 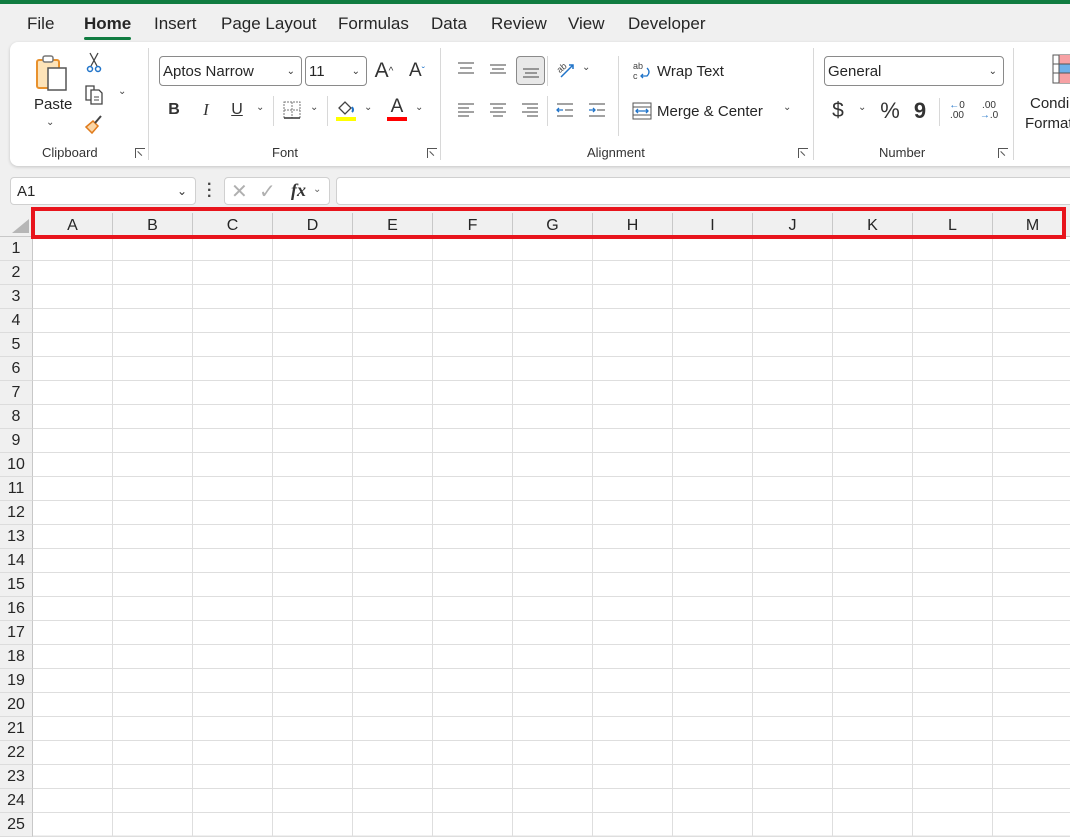 What do you see at coordinates (153, 321) in the screenshot?
I see `cell-B4` at bounding box center [153, 321].